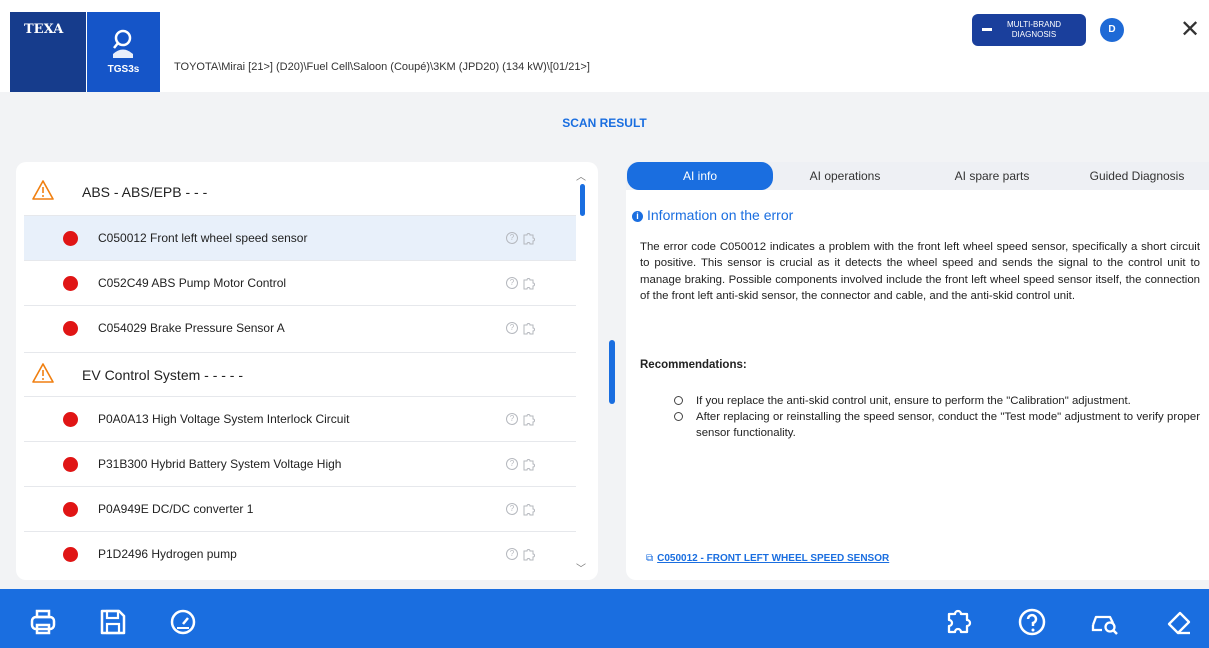 Image resolution: width=1209 pixels, height=648 pixels. I want to click on car-search-icon, so click(1105, 622).